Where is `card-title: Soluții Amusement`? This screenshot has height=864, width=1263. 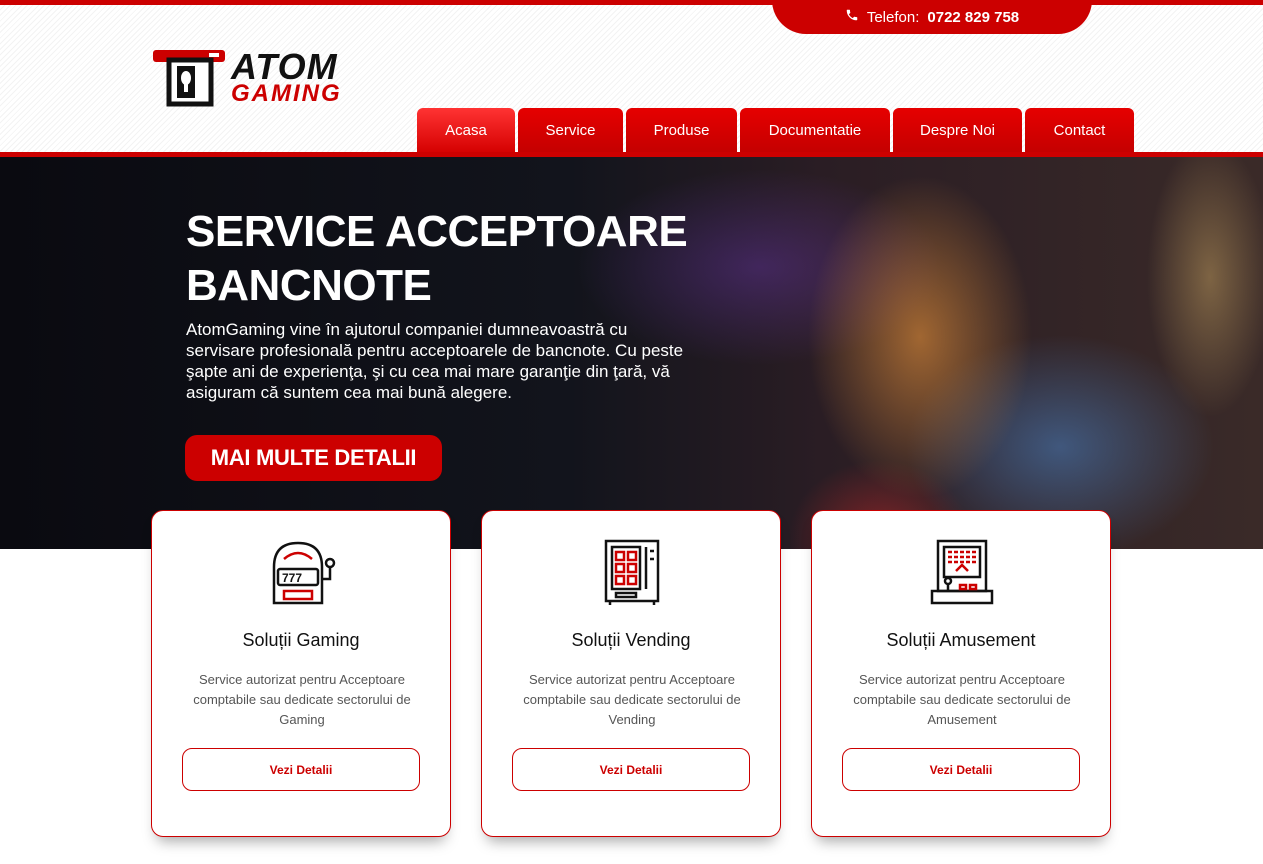 card-title: Soluții Amusement is located at coordinates (961, 640).